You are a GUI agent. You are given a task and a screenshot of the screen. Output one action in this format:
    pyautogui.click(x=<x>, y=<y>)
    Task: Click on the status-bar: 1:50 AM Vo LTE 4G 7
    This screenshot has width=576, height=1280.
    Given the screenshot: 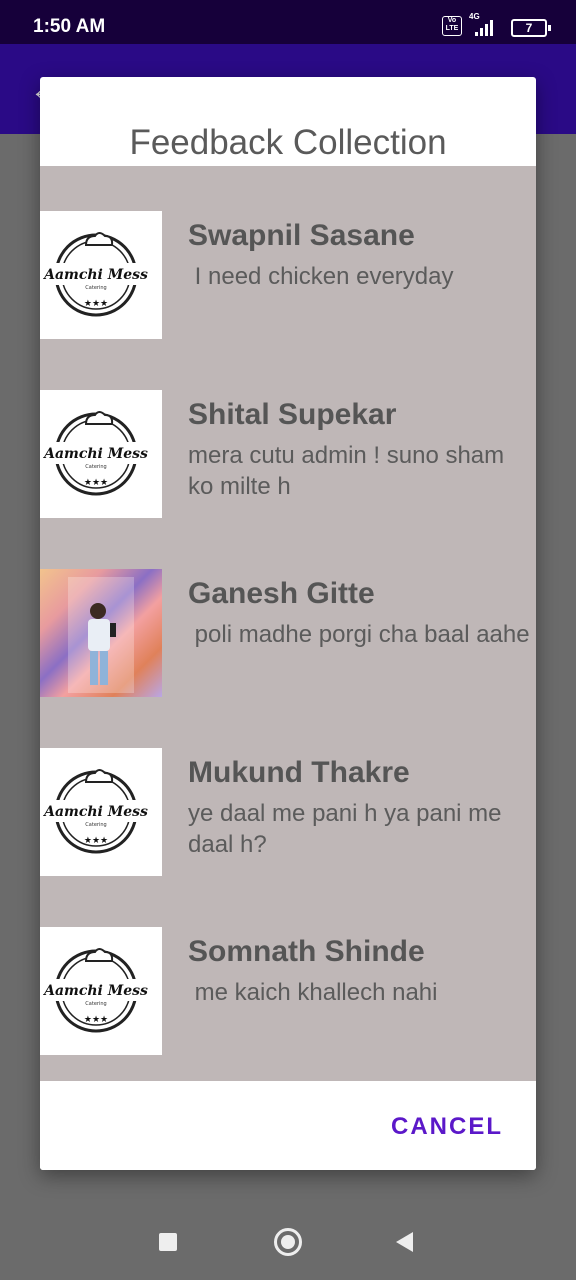 What is the action you would take?
    pyautogui.click(x=288, y=22)
    